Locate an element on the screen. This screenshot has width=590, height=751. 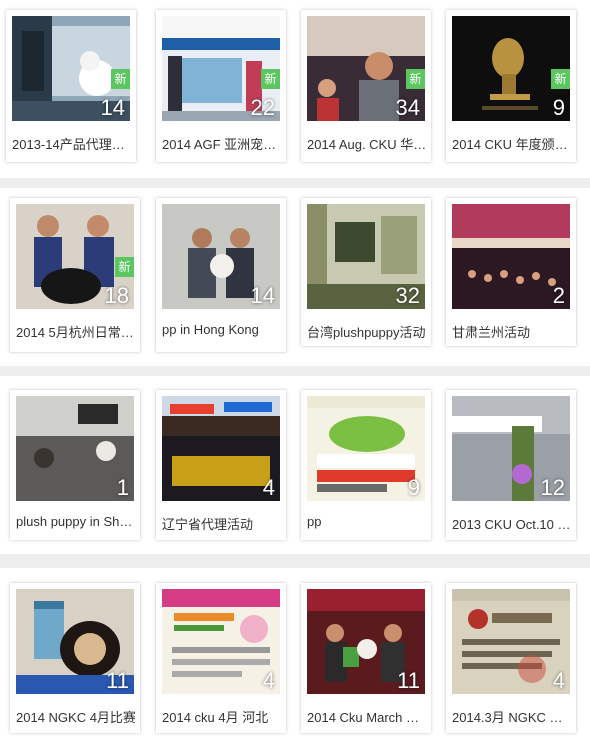
album-title: plush puppy in Shanghai is located at coordinates (76, 521).